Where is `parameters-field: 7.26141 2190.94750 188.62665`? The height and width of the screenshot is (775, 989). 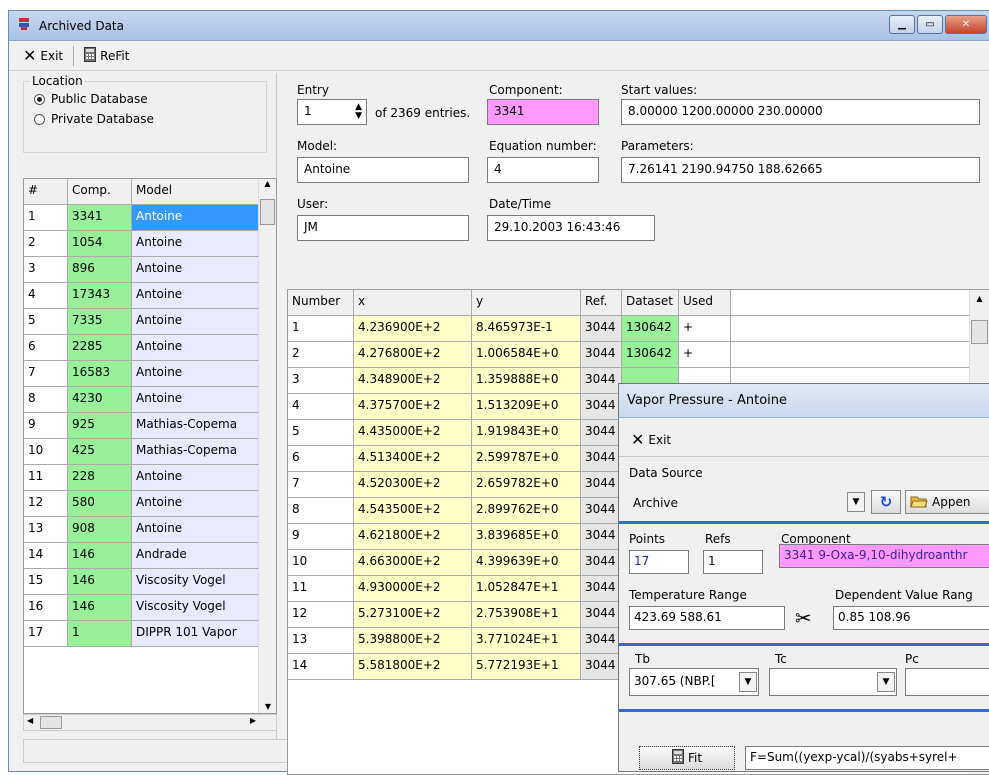
parameters-field: 7.26141 2190.94750 188.62665 is located at coordinates (800, 170).